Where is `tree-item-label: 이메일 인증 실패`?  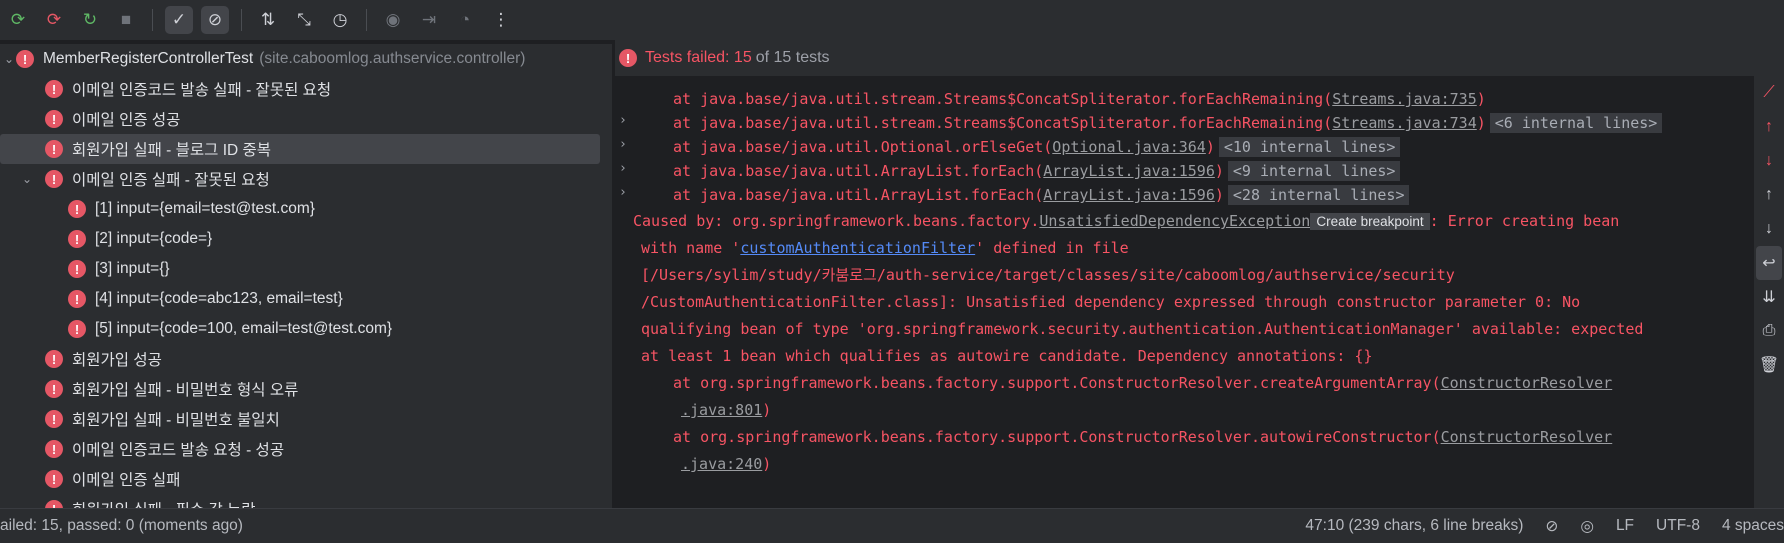
tree-item-label: 이메일 인증 실패 is located at coordinates (126, 480).